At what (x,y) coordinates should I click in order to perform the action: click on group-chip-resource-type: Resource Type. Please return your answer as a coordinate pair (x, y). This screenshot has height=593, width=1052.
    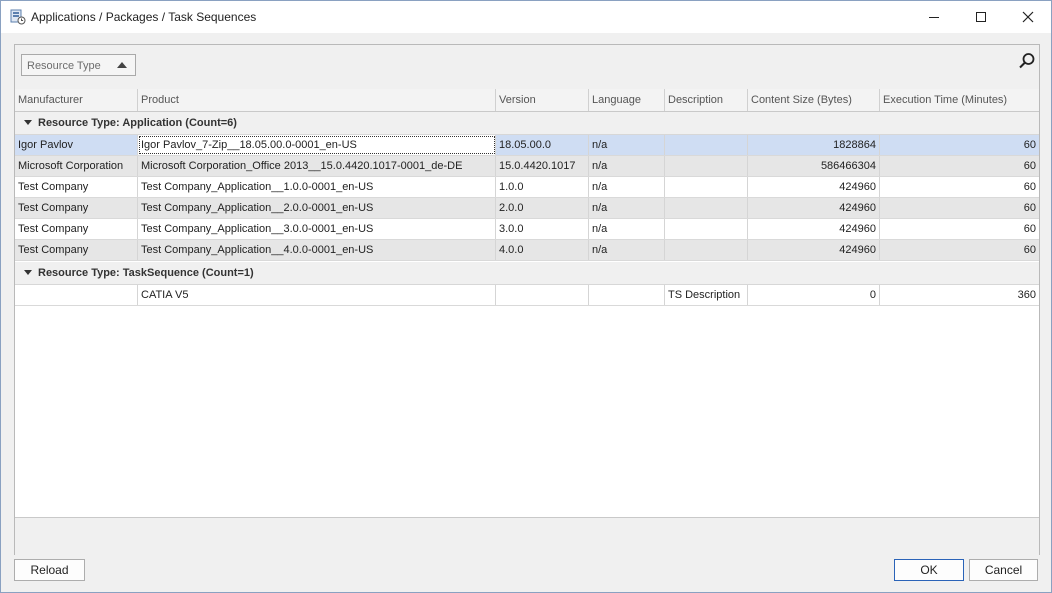
    Looking at the image, I should click on (78, 65).